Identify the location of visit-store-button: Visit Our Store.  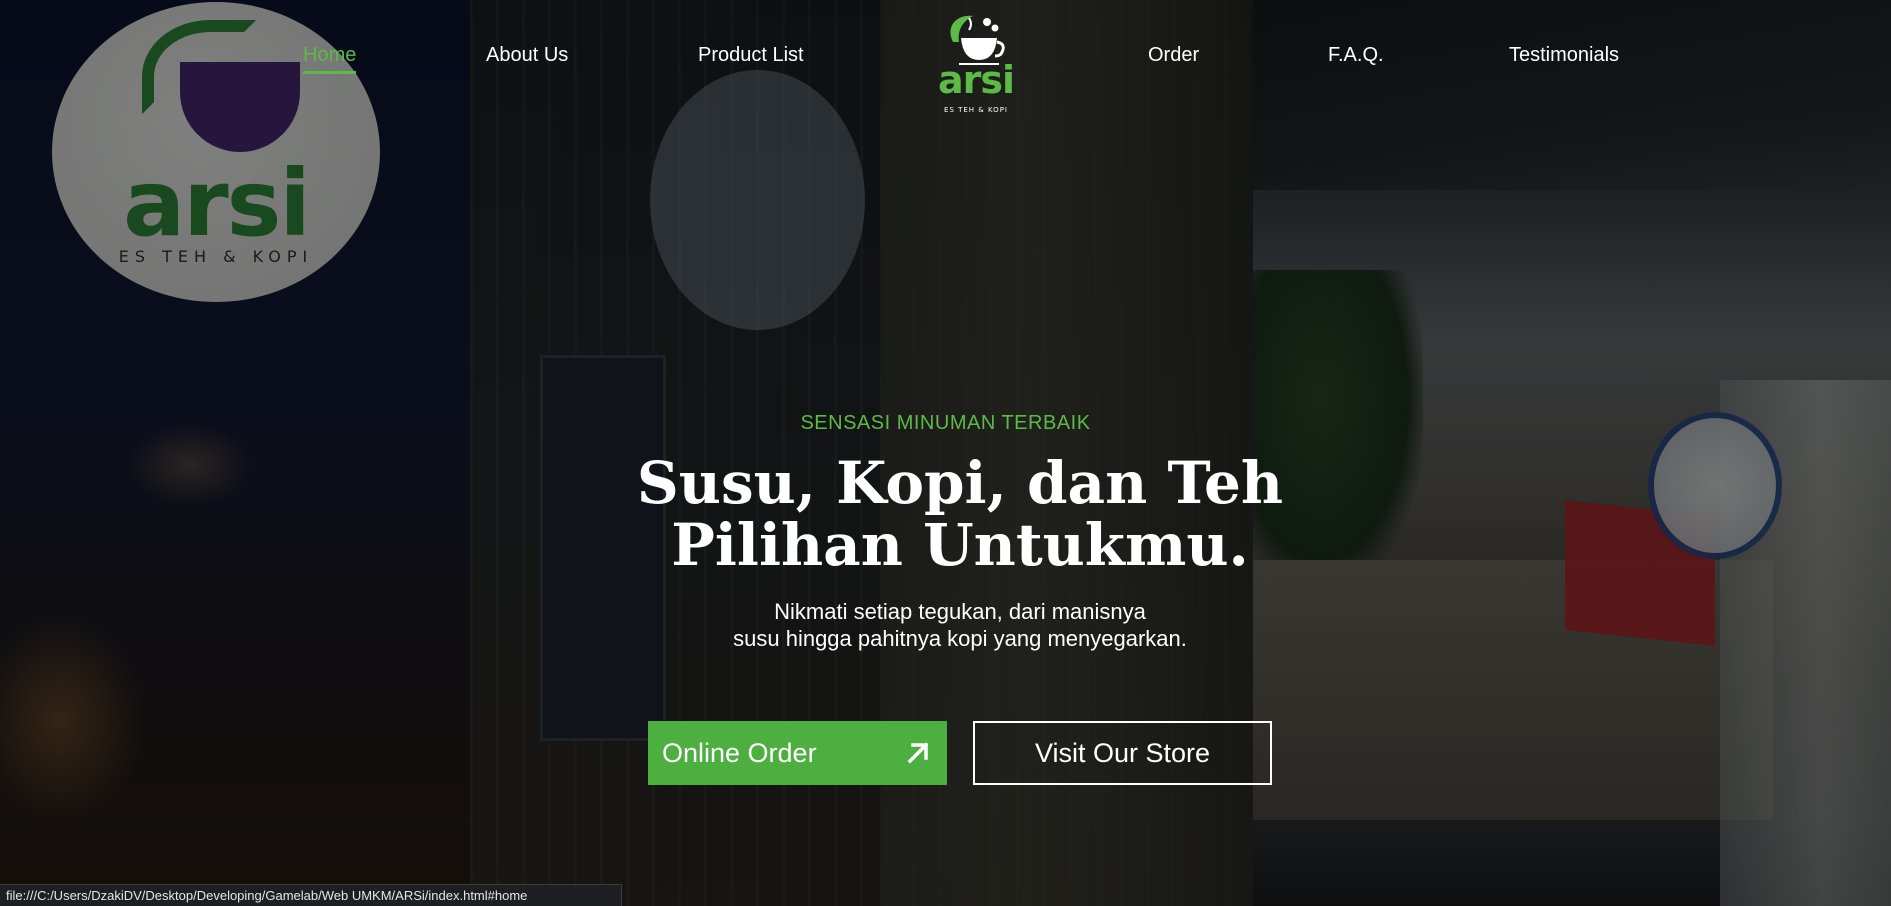
(1122, 753).